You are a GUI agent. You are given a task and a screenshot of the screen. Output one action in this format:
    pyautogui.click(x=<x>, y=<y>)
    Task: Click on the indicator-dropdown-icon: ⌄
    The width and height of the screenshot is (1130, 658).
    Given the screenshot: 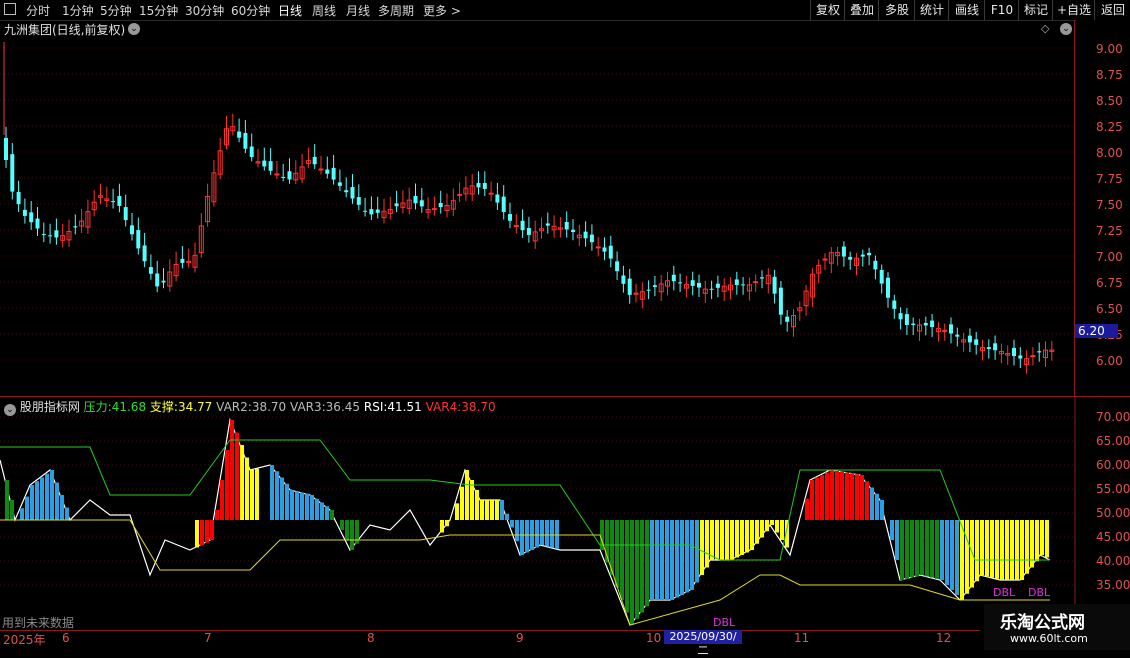 What is the action you would take?
    pyautogui.click(x=10, y=410)
    